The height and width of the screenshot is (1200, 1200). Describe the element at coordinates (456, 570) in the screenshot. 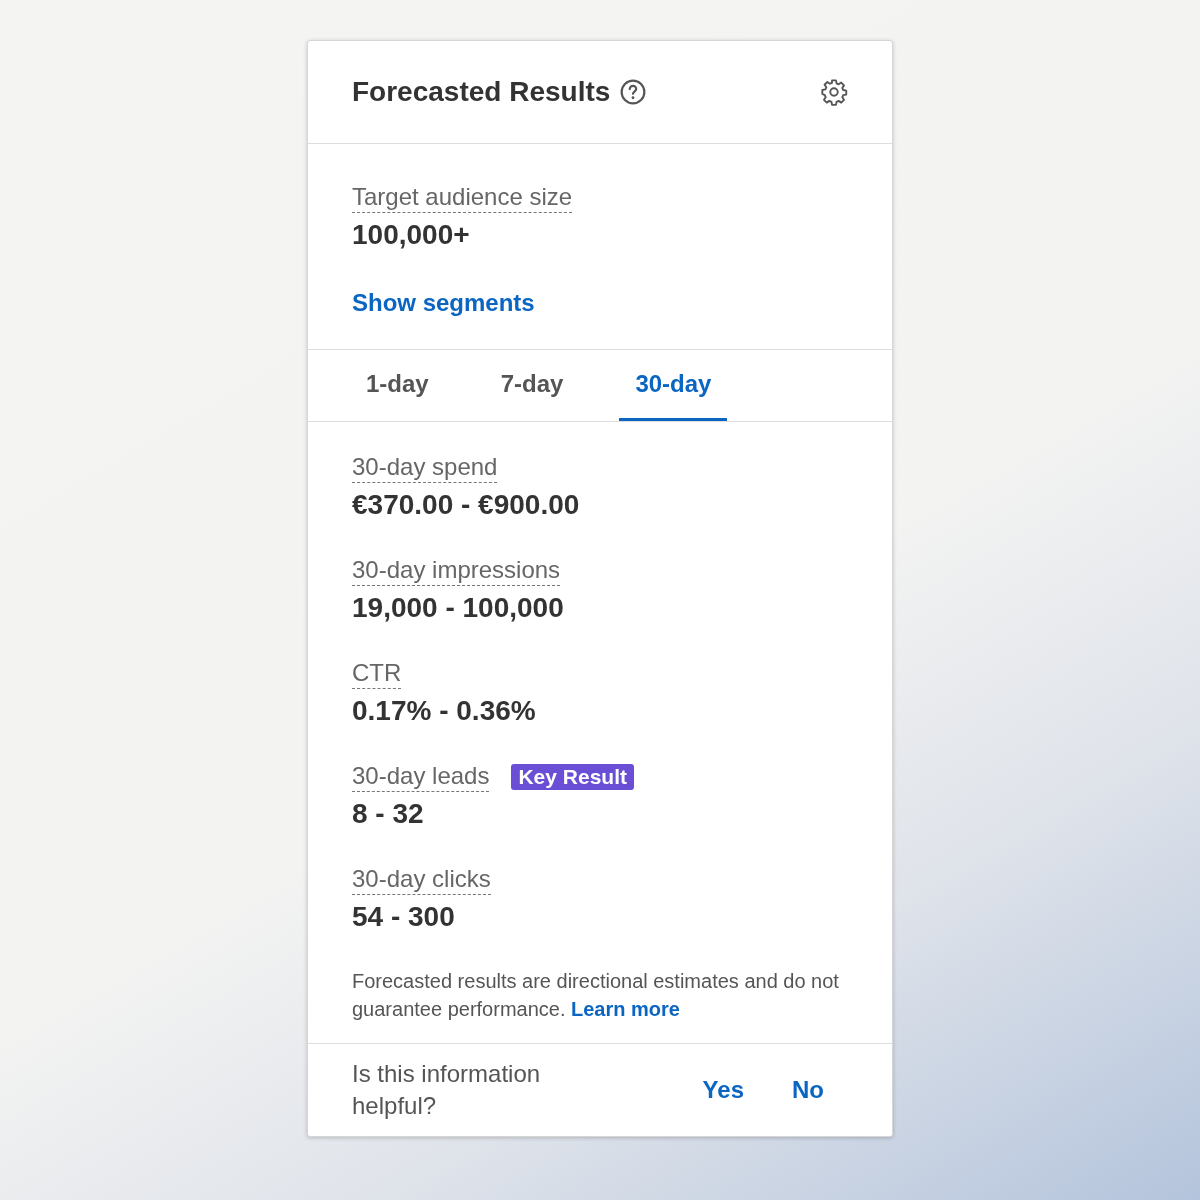

I see `metric-label: 30-day impressions` at that location.